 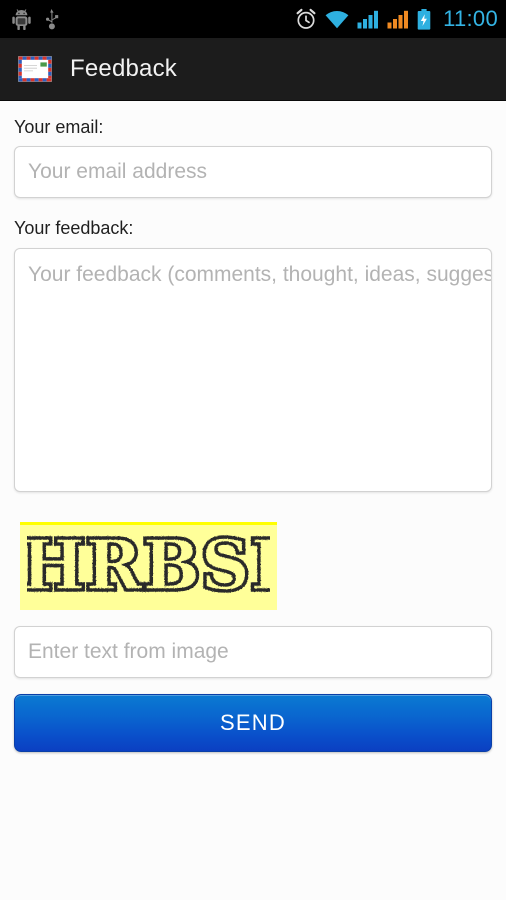 I want to click on captcha-image: IHRBSB IHRBSB, so click(x=148, y=565).